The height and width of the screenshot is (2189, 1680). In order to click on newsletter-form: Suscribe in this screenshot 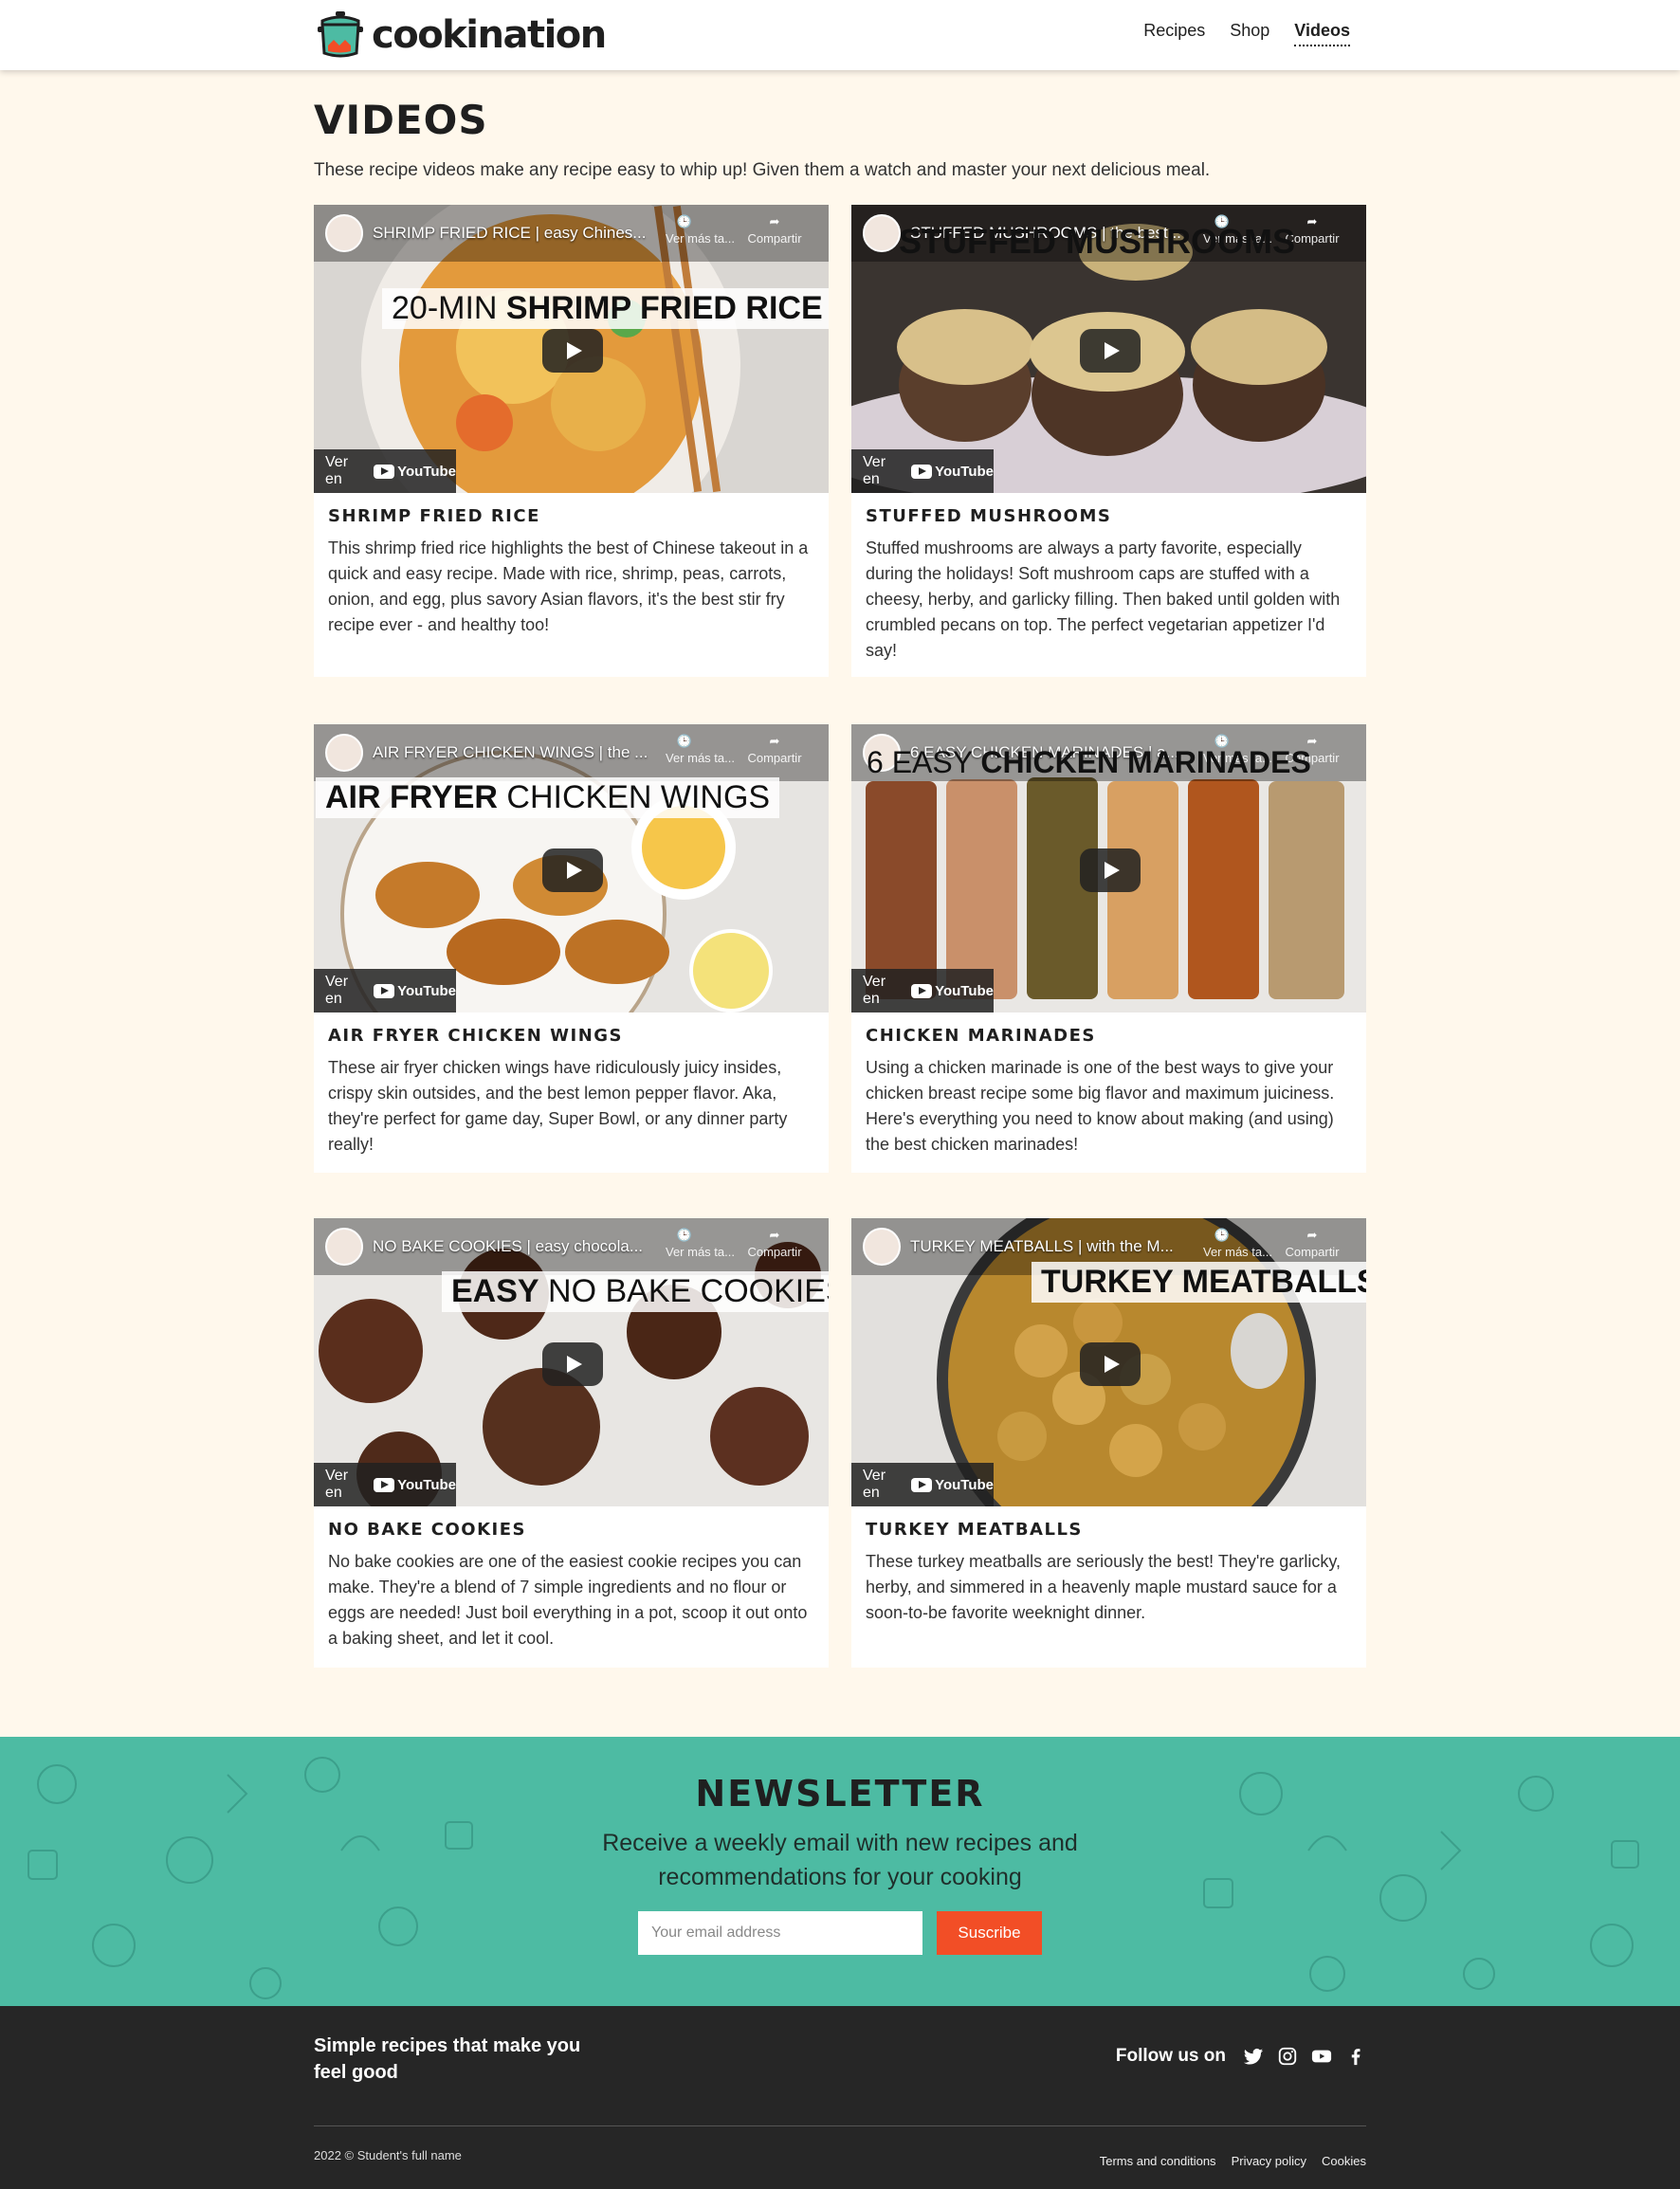, I will do `click(840, 1933)`.